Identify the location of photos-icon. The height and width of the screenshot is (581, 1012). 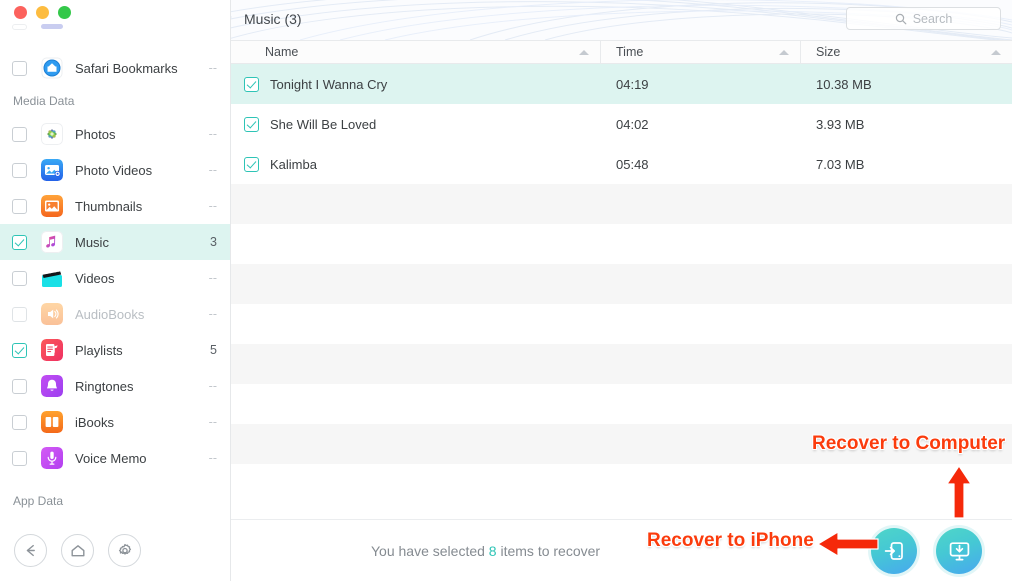
(52, 134).